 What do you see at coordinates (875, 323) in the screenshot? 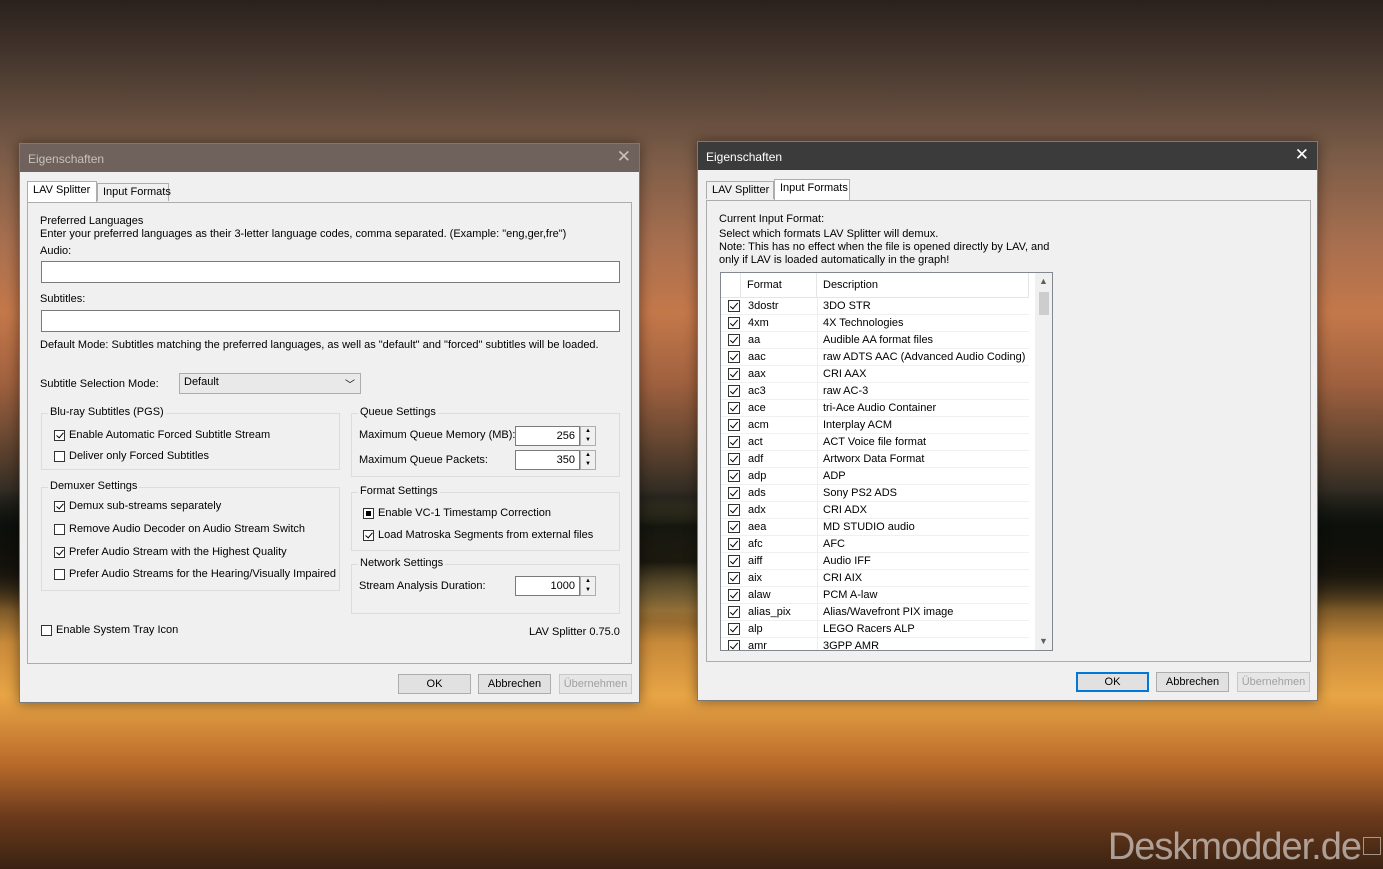
I see `list-item: 4xm 4X Technologies` at bounding box center [875, 323].